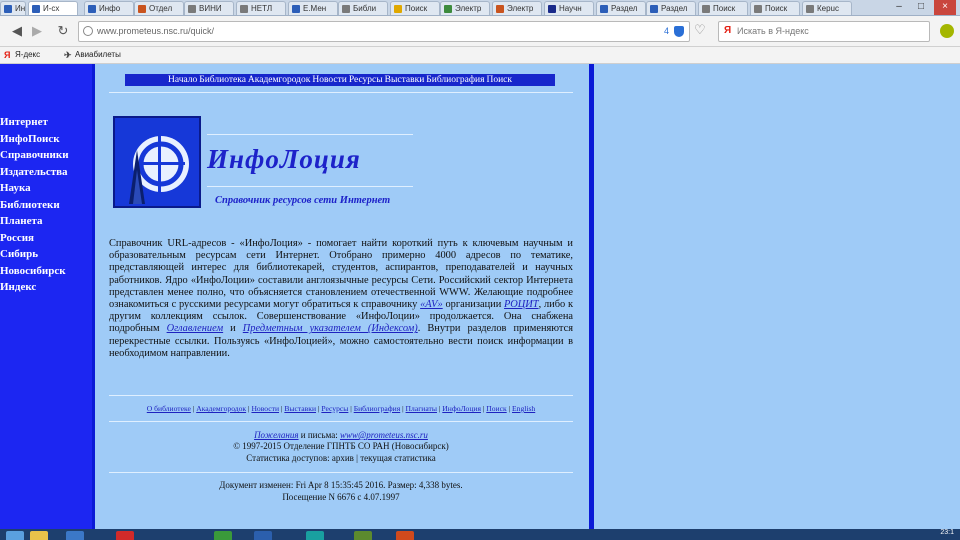 This screenshot has width=960, height=540. I want to click on browser-menu-icon, so click(947, 31).